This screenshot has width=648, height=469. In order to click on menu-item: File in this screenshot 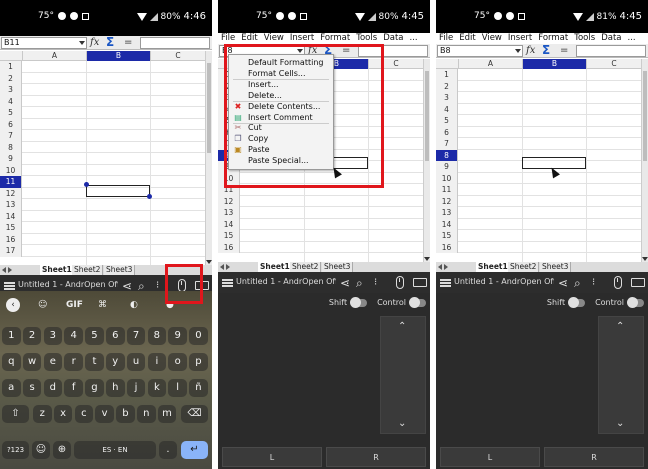, I will do `click(228, 38)`.